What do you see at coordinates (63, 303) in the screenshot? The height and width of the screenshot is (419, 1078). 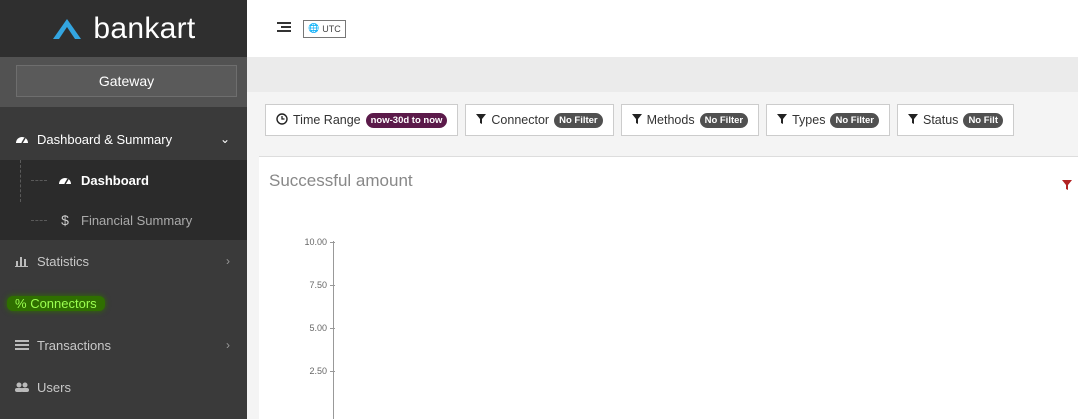 I see `sidebar-item-label: Connectors` at bounding box center [63, 303].